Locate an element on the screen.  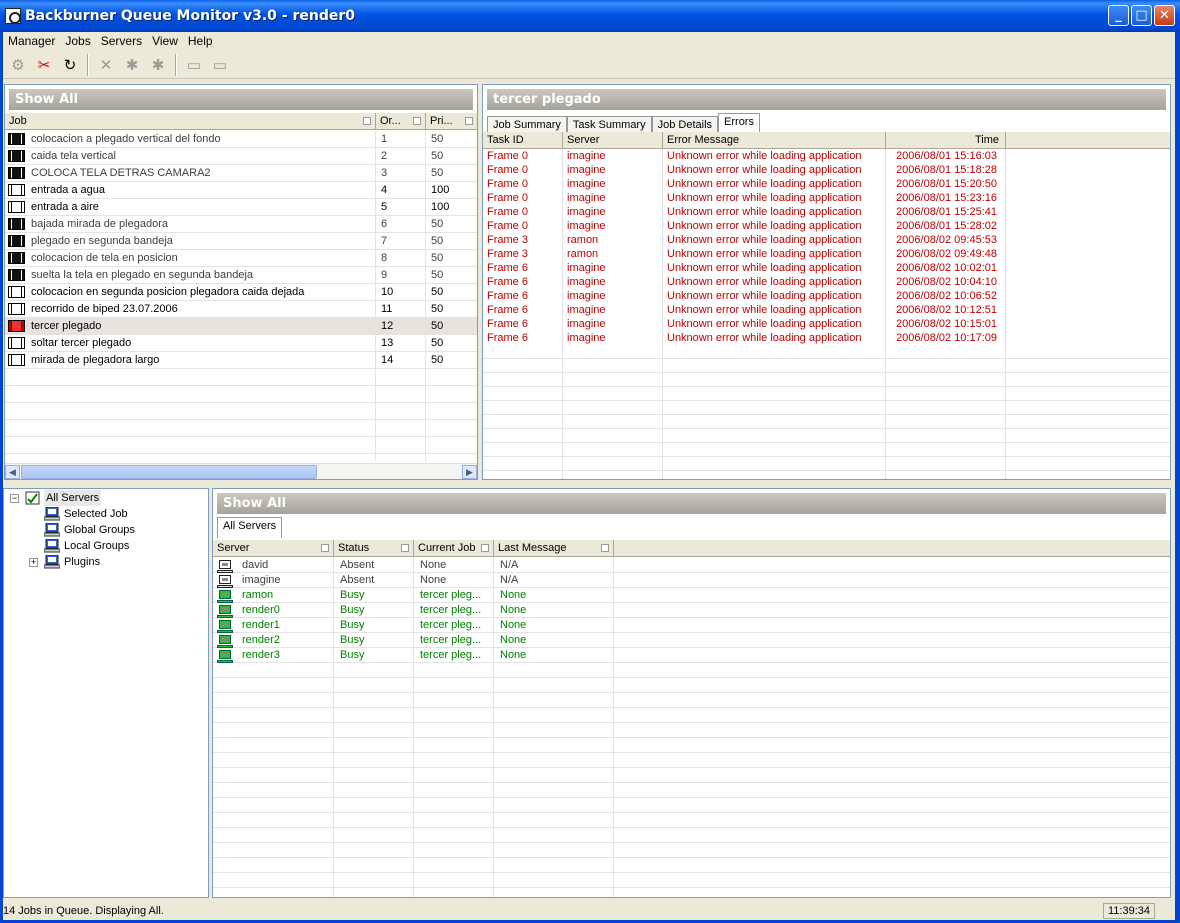
table-row: render0 Busy tercer pleg... None is located at coordinates (691, 610).